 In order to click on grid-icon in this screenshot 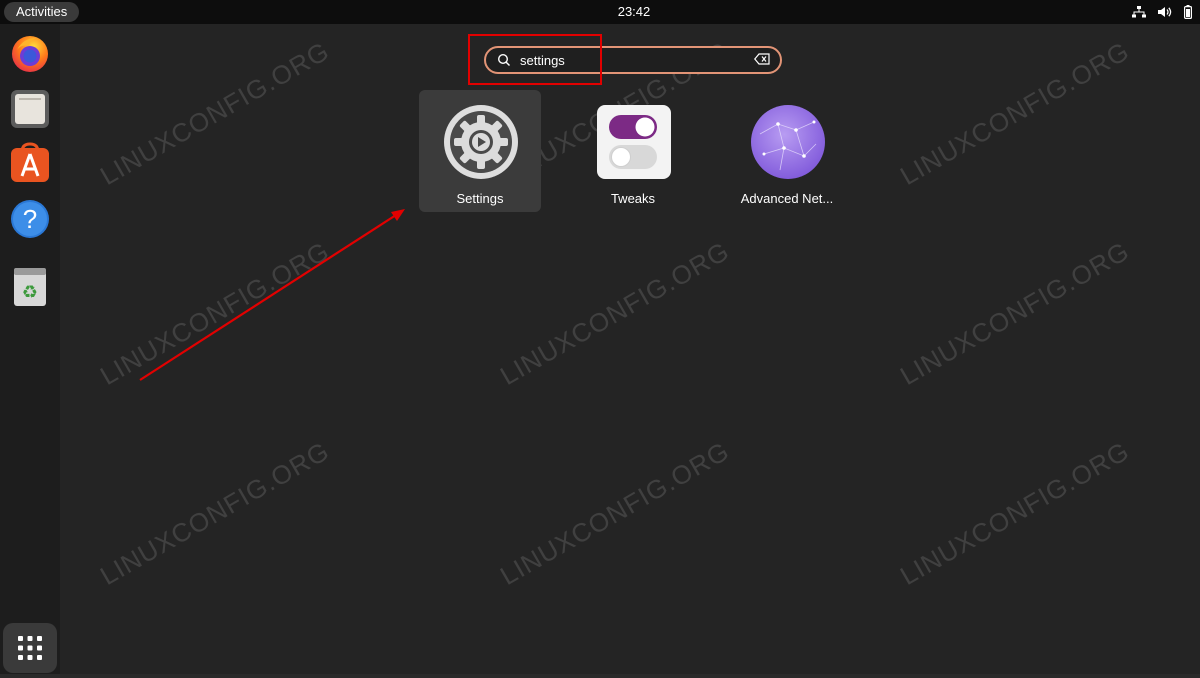, I will do `click(30, 648)`.